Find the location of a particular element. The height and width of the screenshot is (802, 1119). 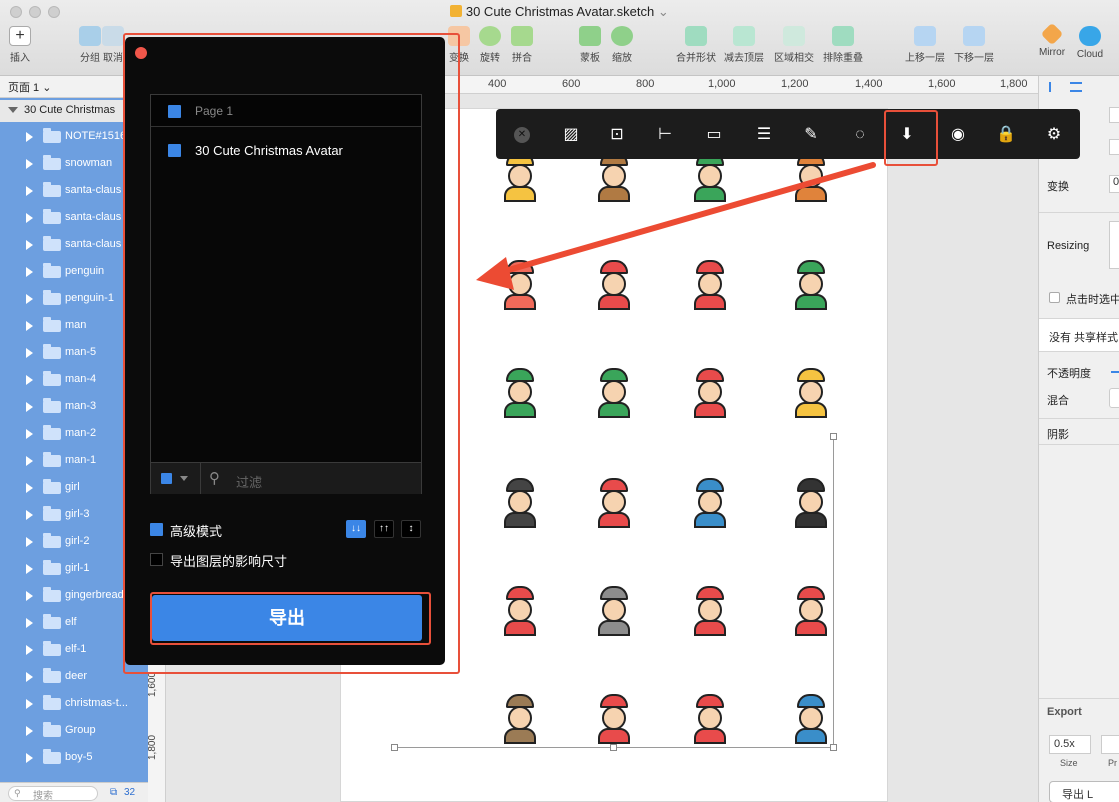

shared-style-select: 没有 共享样式 is located at coordinates (1079, 335).